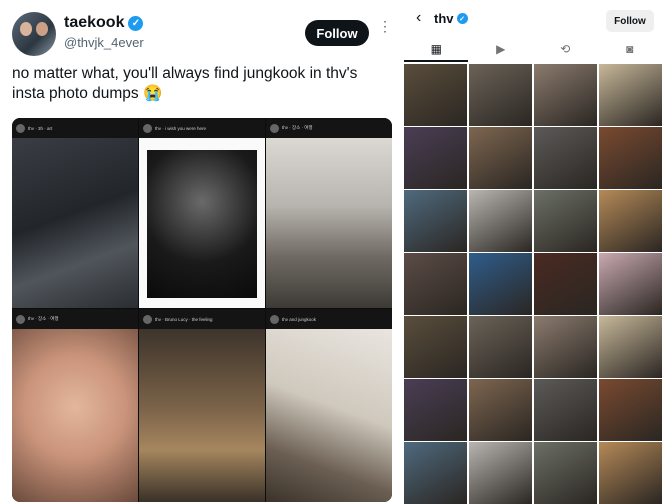  What do you see at coordinates (630, 49) in the screenshot?
I see `tagged-tab-icon: ◙` at bounding box center [630, 49].